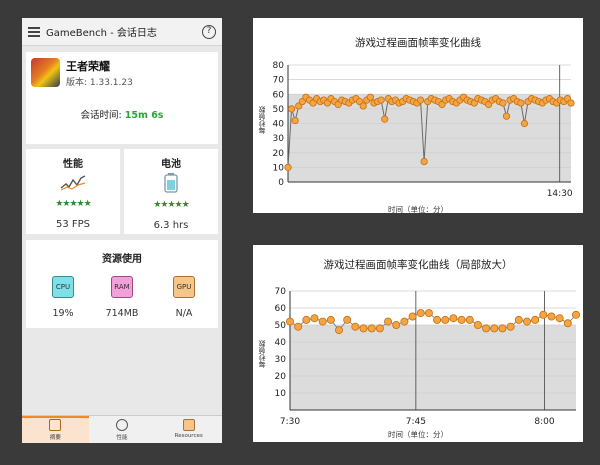  What do you see at coordinates (171, 164) in the screenshot?
I see `battery-label: 电池` at bounding box center [171, 164].